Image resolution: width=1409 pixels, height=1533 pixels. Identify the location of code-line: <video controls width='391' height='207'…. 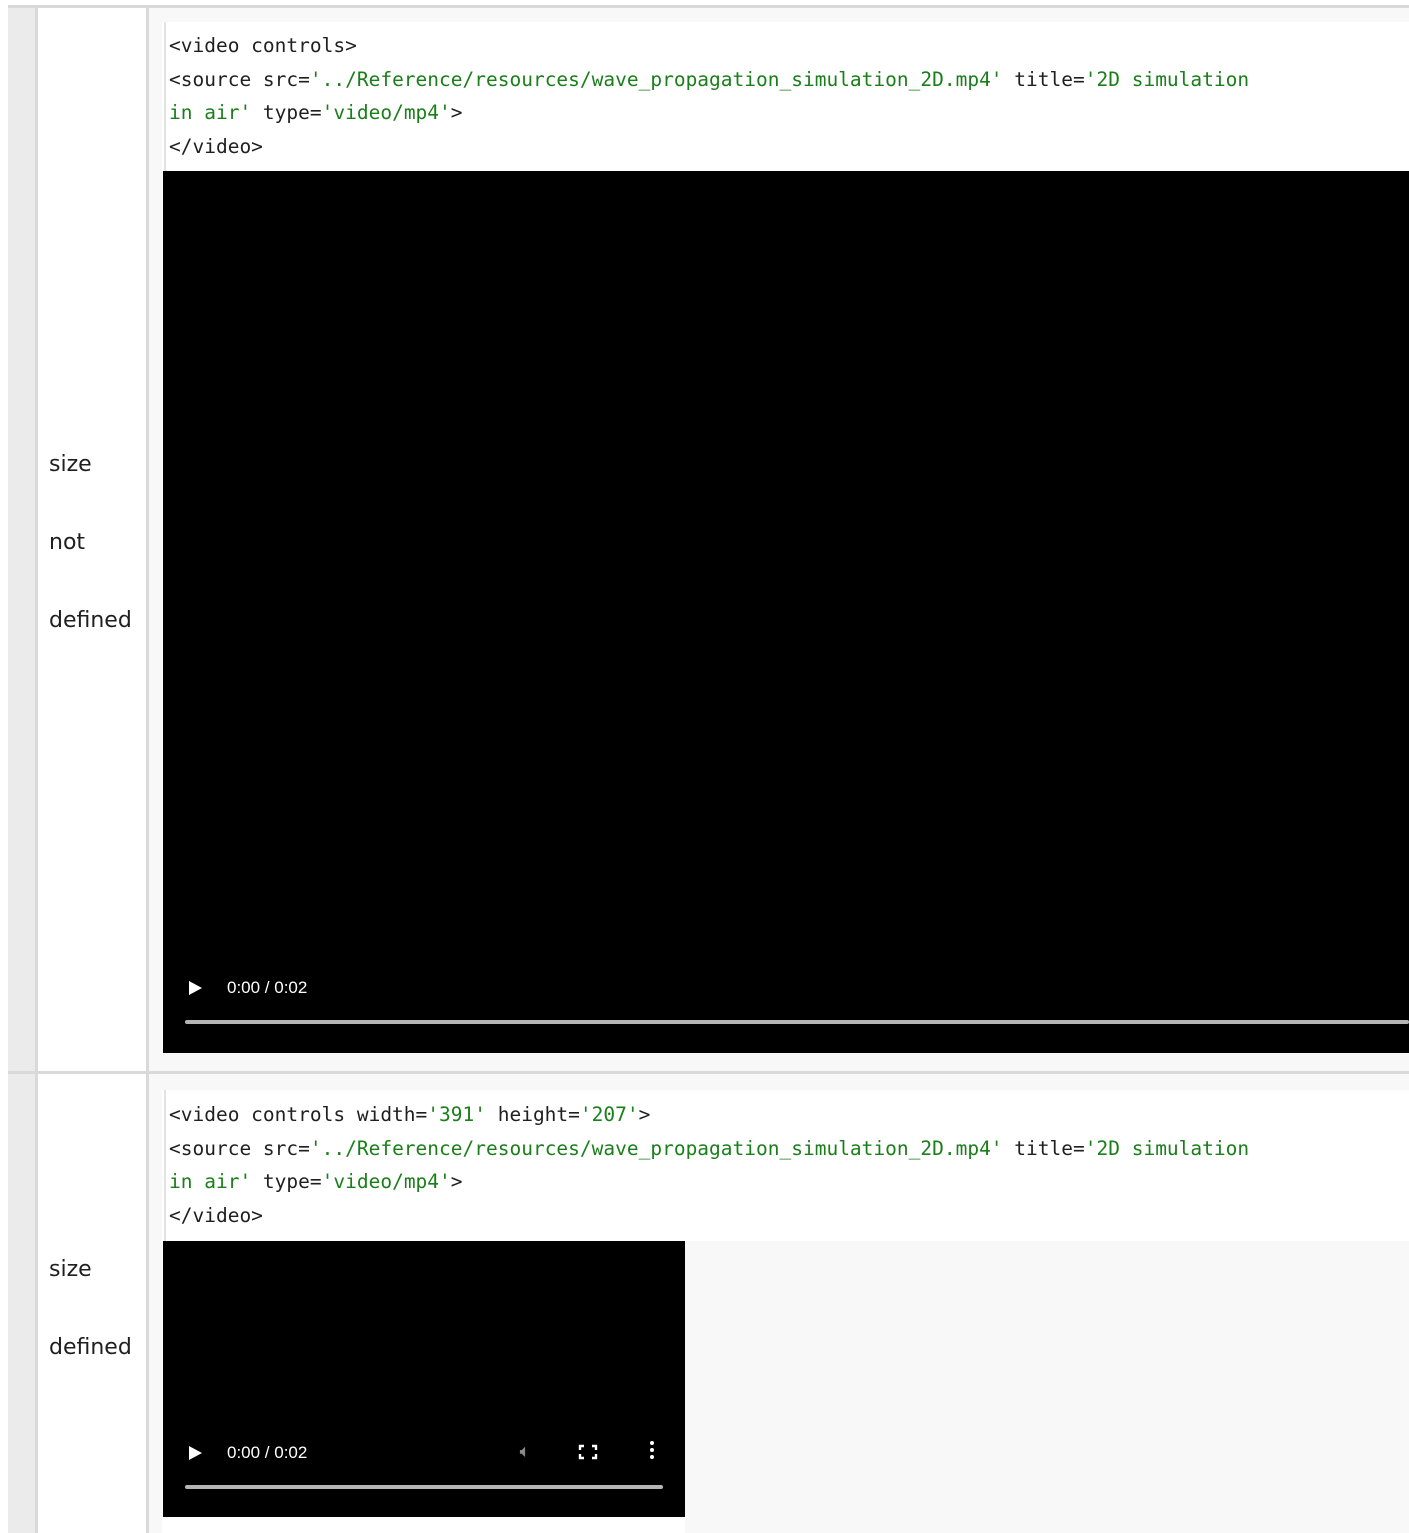
(780, 1115).